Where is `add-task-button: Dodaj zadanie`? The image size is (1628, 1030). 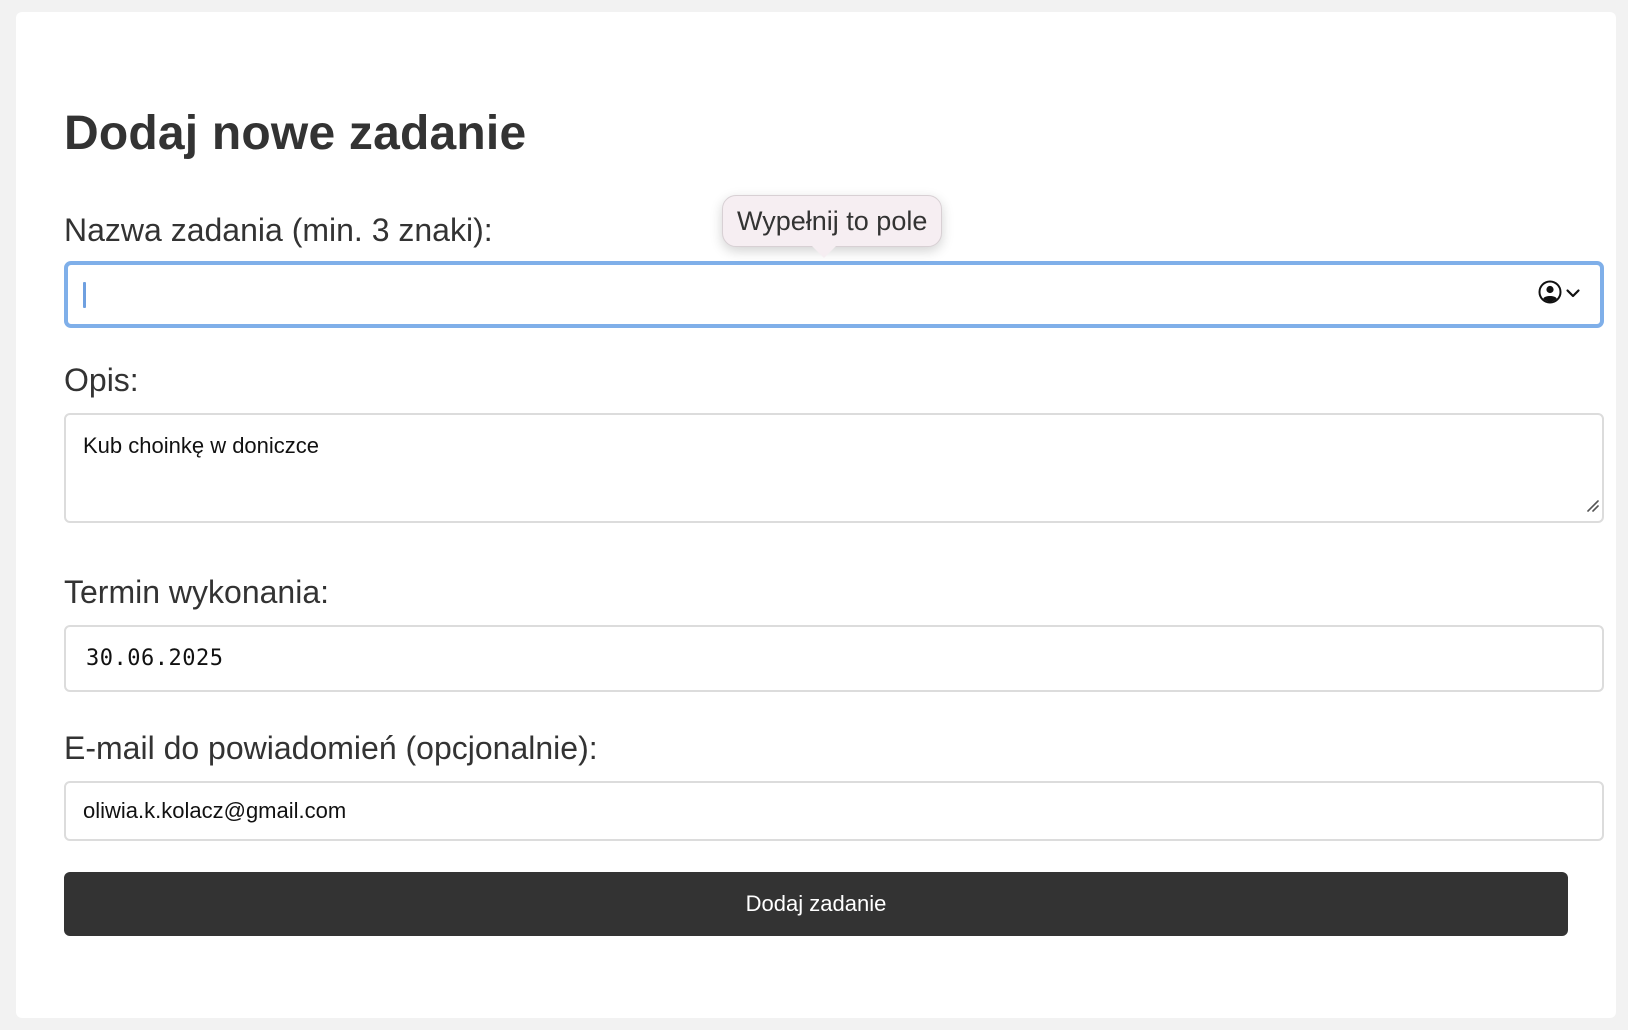
add-task-button: Dodaj zadanie is located at coordinates (816, 904).